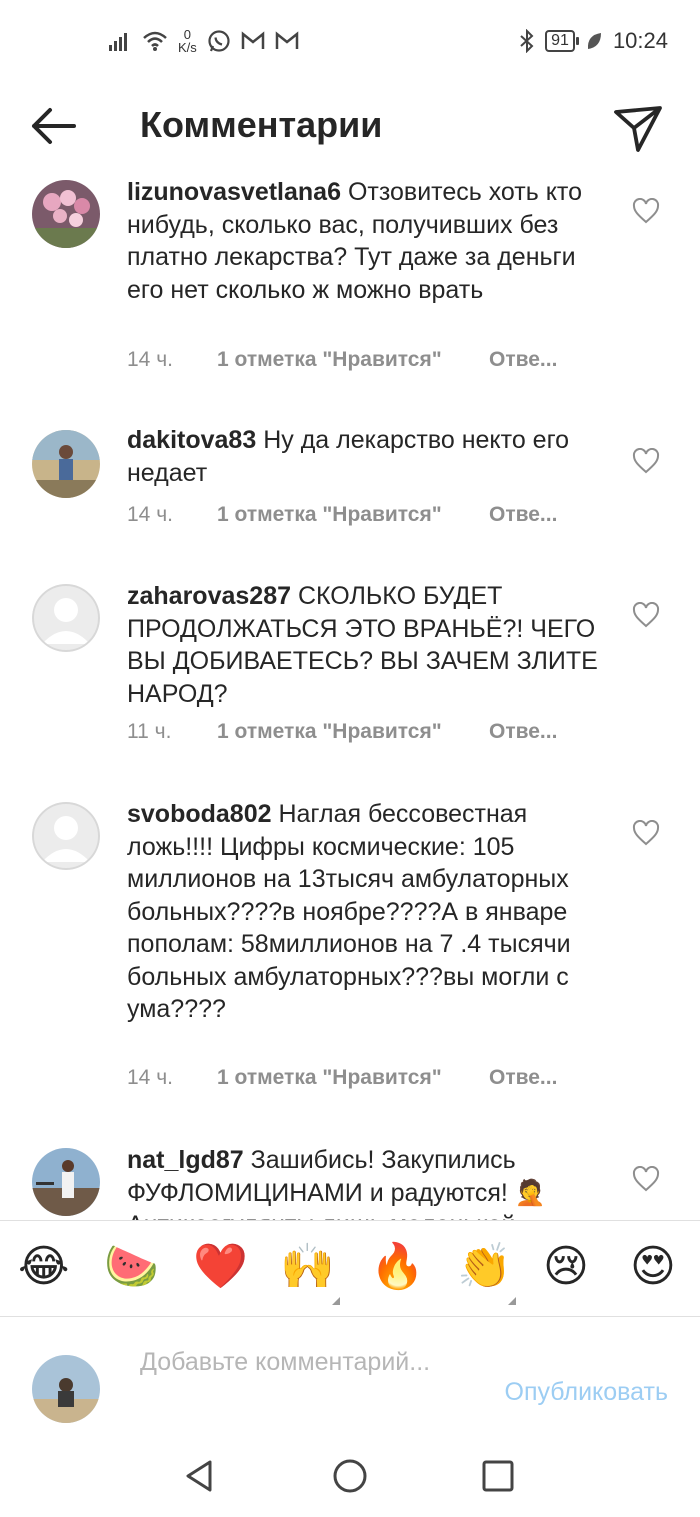  I want to click on clock: 10:24, so click(640, 40).